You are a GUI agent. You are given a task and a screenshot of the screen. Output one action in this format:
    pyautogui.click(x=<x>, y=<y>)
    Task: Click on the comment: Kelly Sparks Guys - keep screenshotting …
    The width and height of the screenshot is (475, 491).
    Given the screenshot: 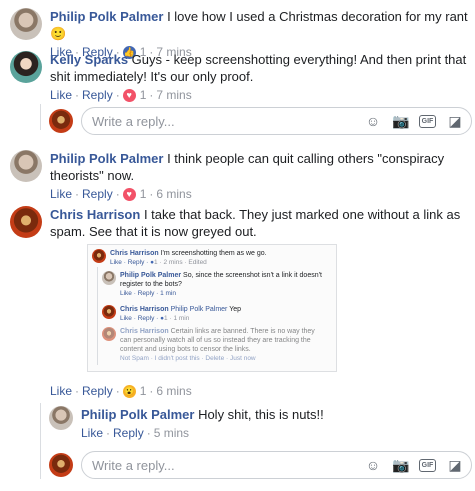 What is the action you would take?
    pyautogui.click(x=240, y=77)
    